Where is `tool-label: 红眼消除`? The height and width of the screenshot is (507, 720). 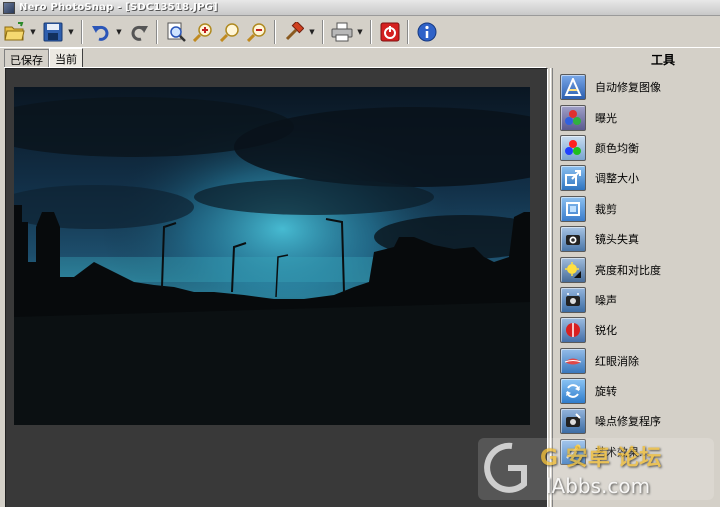
tool-label: 红眼消除 is located at coordinates (617, 361).